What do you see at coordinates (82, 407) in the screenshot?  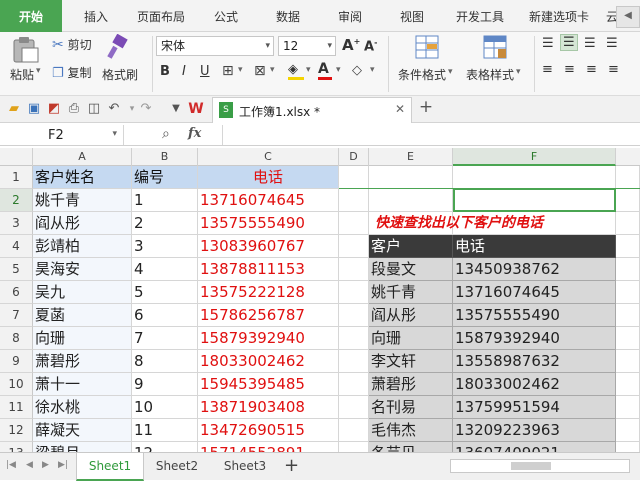 I see `table-cell-name: 徐水桃` at bounding box center [82, 407].